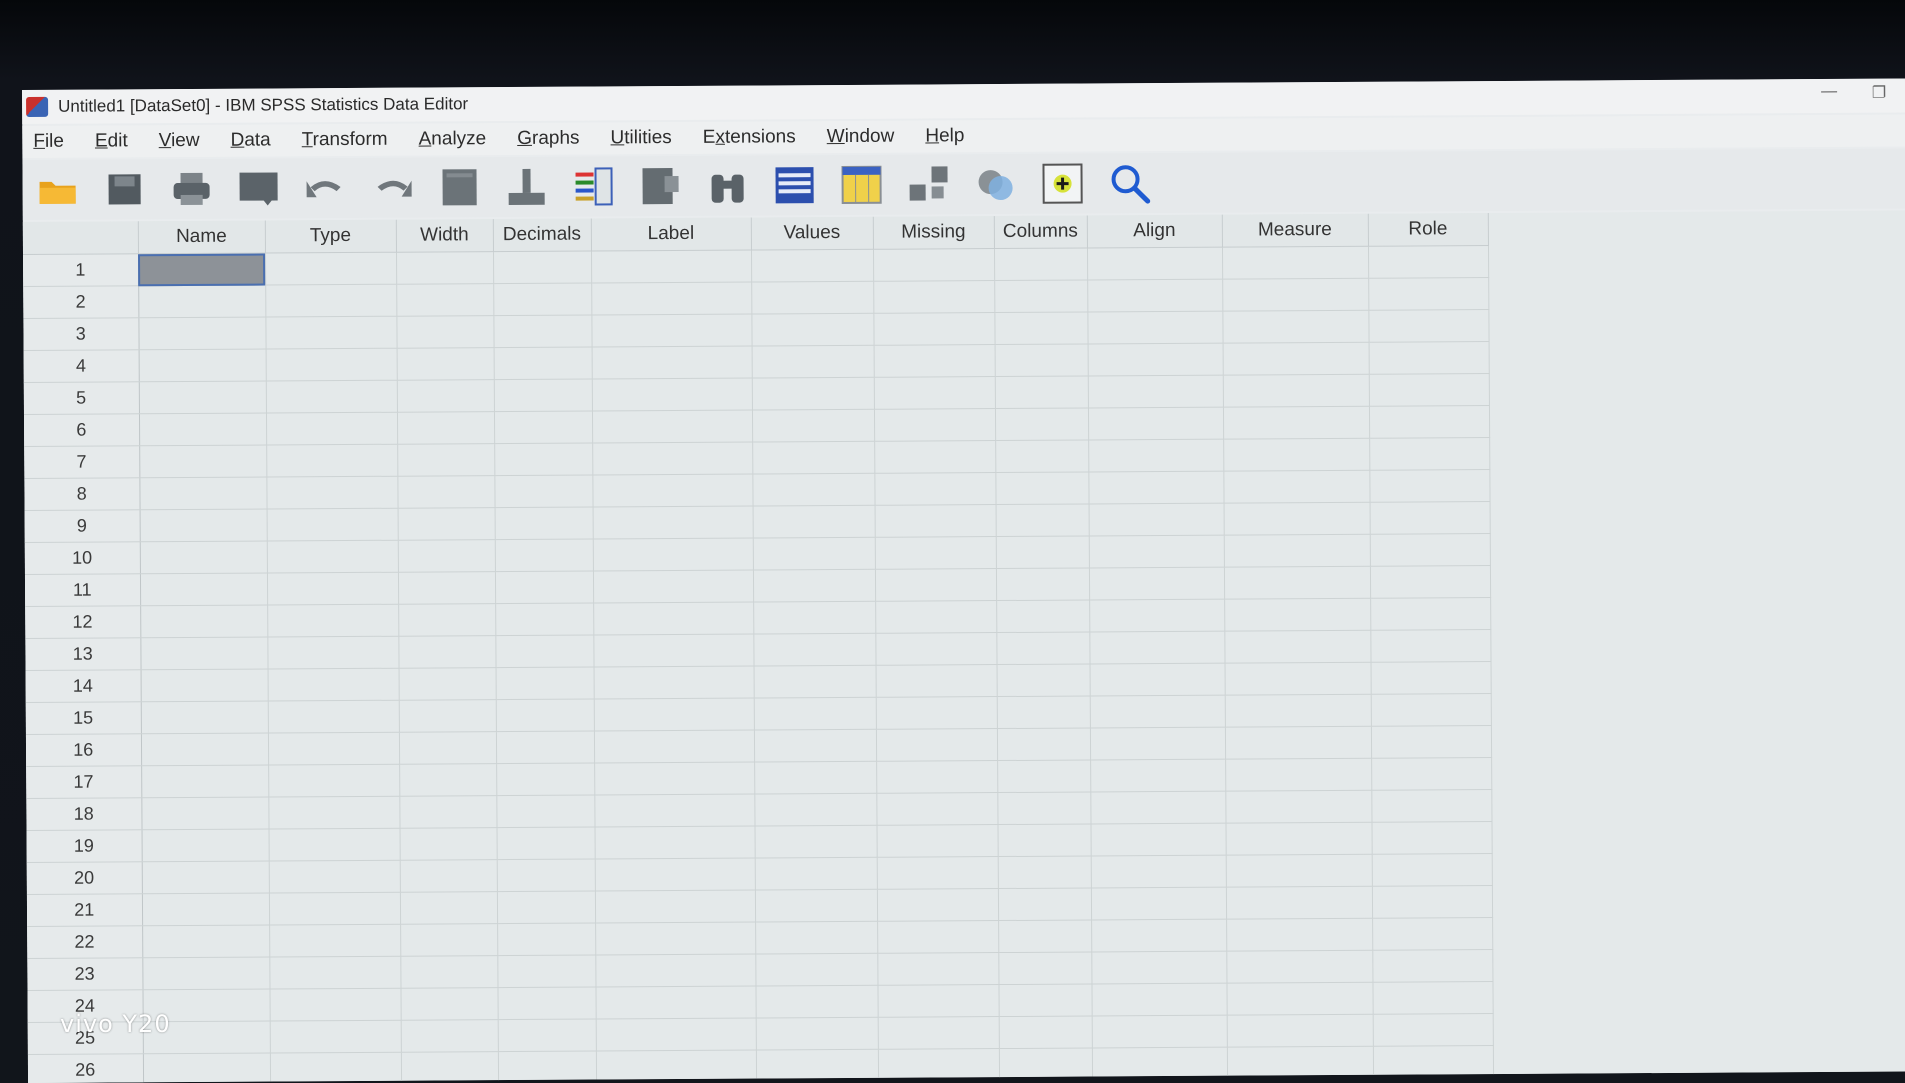 The height and width of the screenshot is (1083, 1905). I want to click on column-header-name: Name, so click(201, 237).